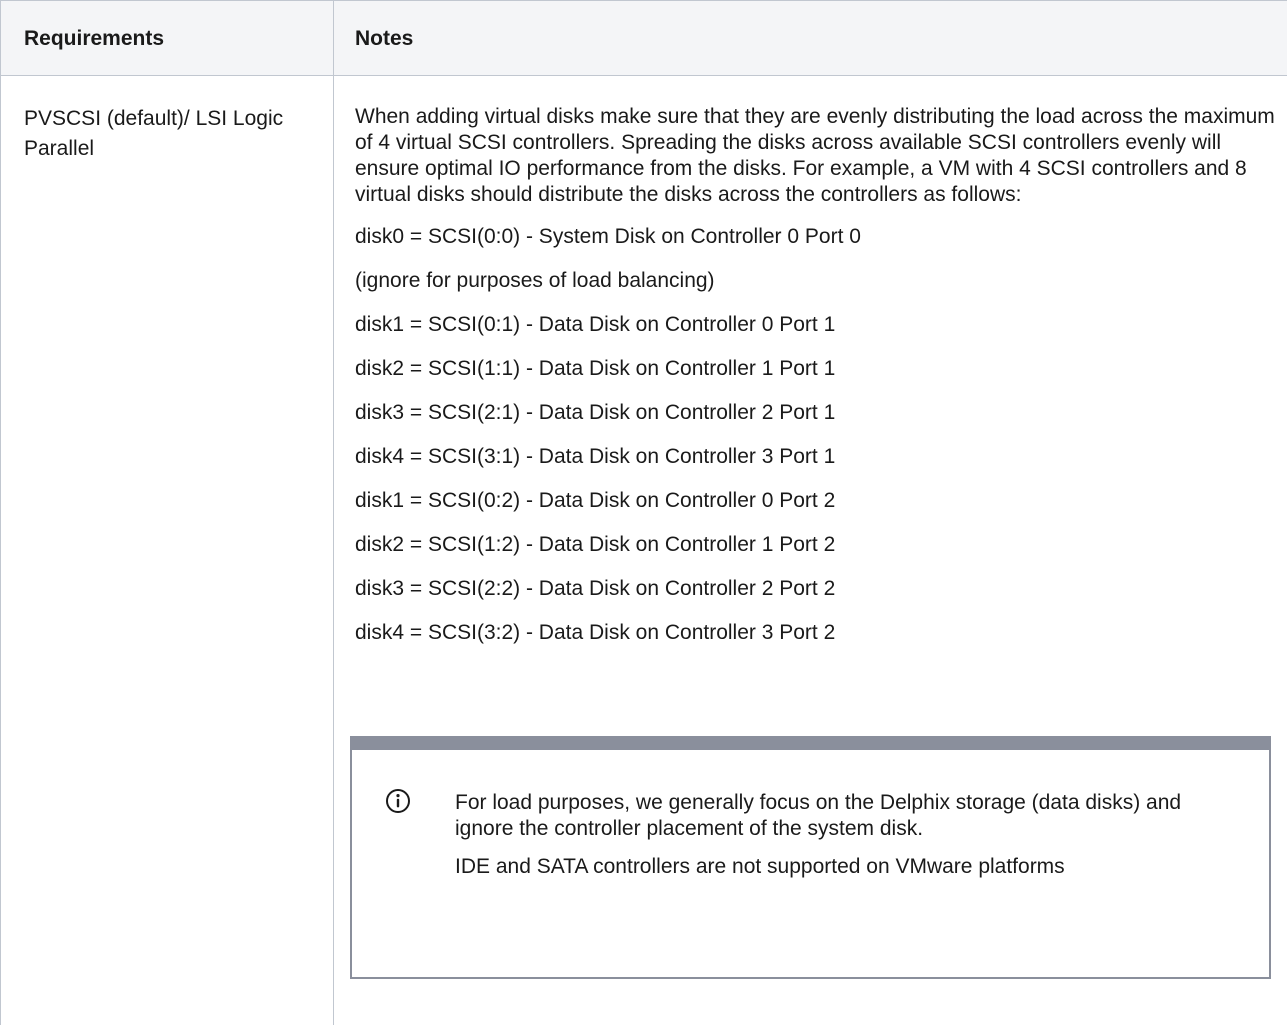 The image size is (1287, 1025). Describe the element at coordinates (535, 280) in the screenshot. I see `list-item: (ignore for purposes of load balancing)` at that location.